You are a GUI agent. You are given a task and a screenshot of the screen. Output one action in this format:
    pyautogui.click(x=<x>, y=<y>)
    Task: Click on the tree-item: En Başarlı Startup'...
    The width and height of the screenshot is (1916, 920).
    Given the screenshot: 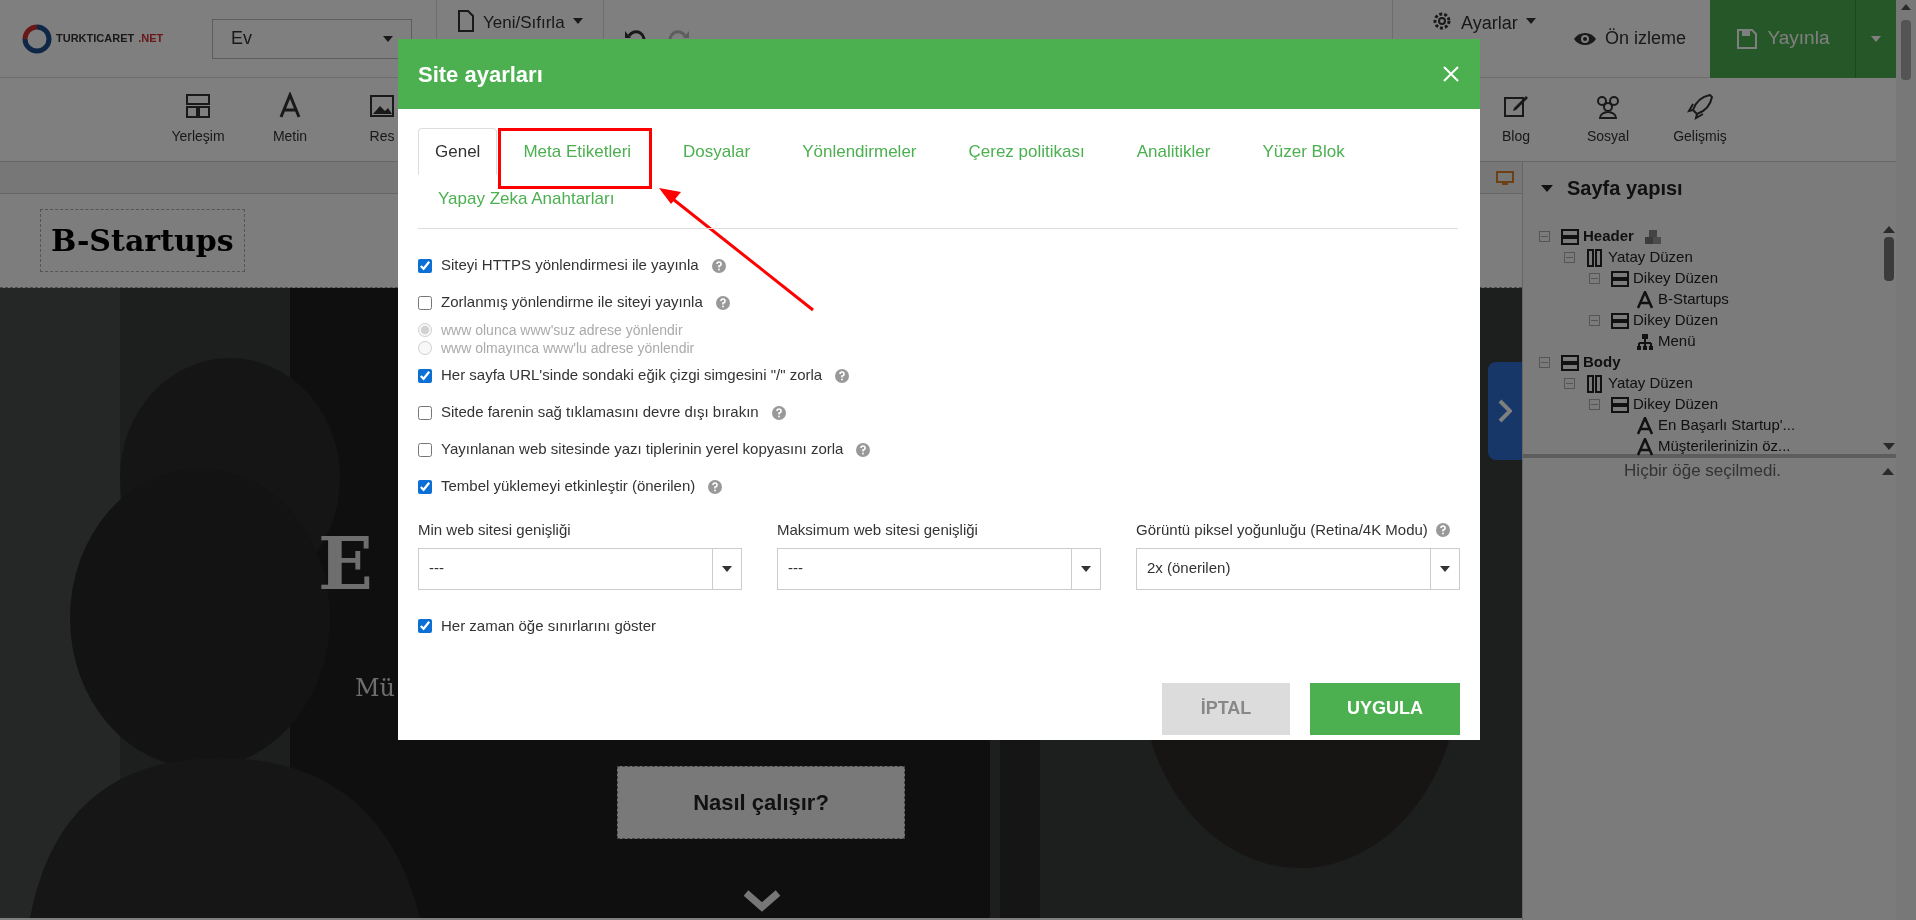 What is the action you would take?
    pyautogui.click(x=1727, y=425)
    